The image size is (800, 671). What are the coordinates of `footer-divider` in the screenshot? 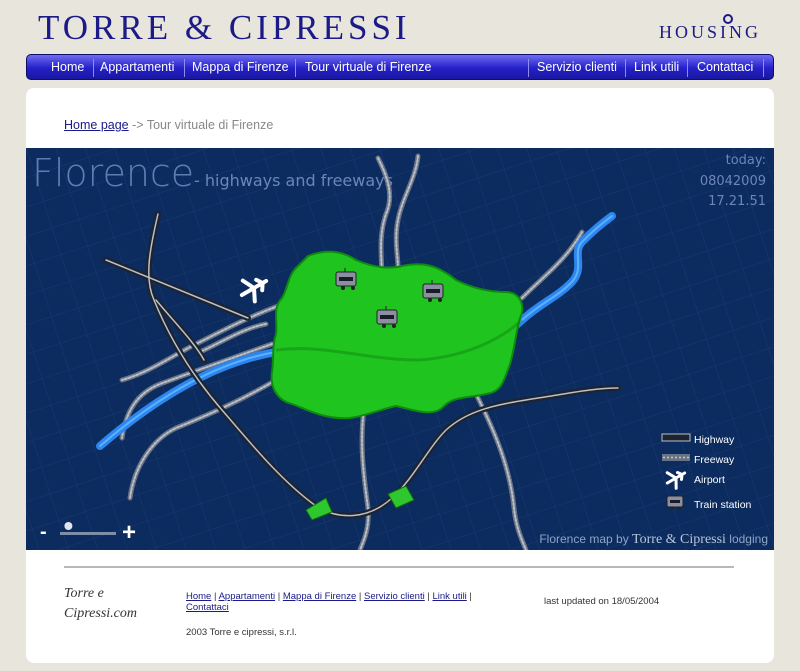 It's located at (399, 567).